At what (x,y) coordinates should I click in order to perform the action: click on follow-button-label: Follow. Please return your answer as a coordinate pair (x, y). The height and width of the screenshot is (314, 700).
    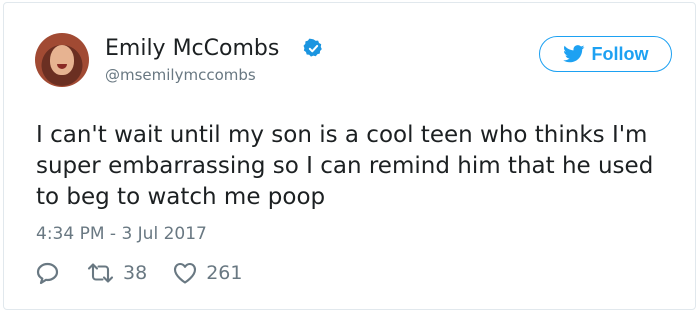
    Looking at the image, I should click on (620, 53).